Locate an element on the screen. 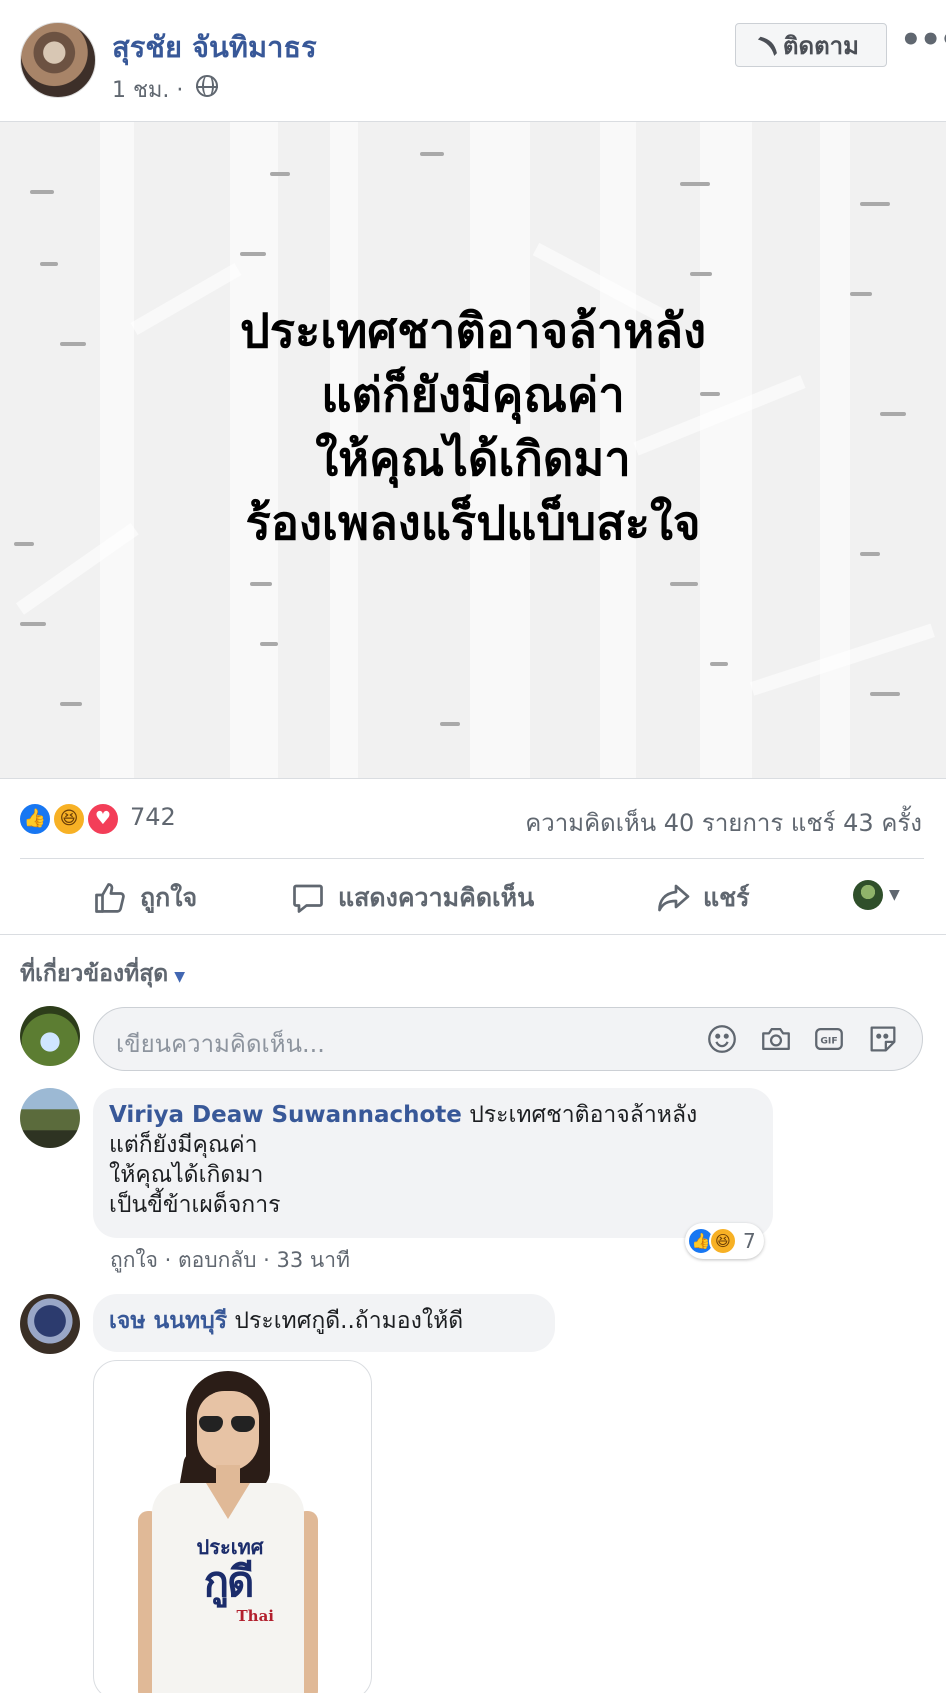 This screenshot has height=1693, width=946. follow-button: ) ติดตาม is located at coordinates (811, 45).